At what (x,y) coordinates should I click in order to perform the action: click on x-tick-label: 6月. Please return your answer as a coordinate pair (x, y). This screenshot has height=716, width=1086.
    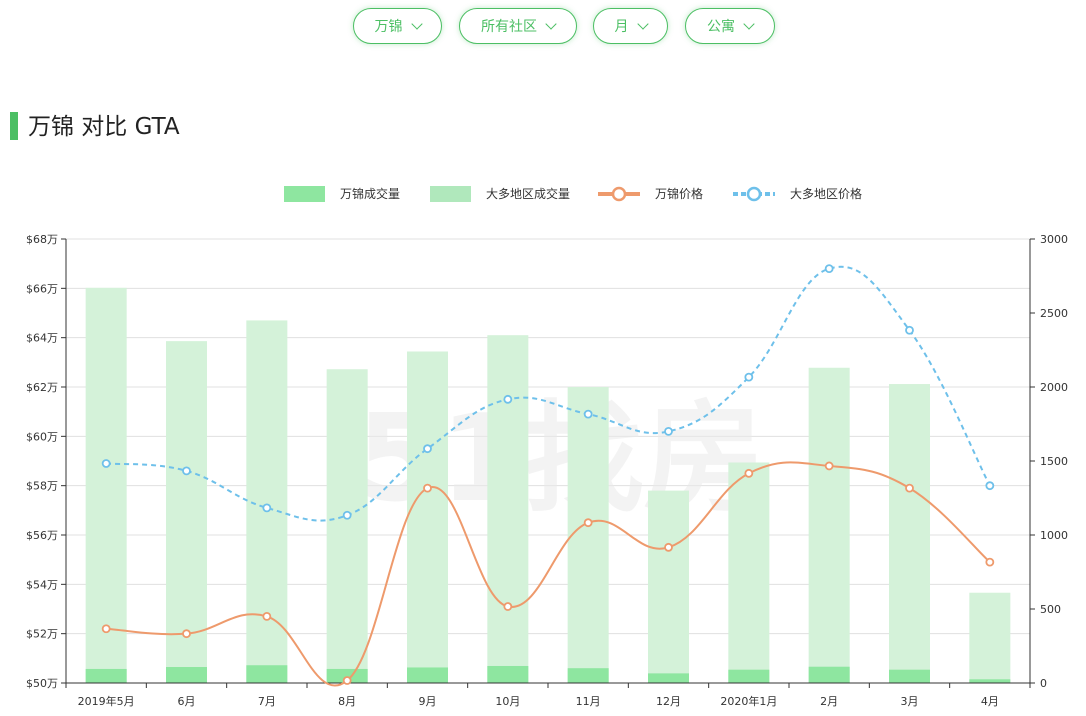
    Looking at the image, I should click on (187, 701).